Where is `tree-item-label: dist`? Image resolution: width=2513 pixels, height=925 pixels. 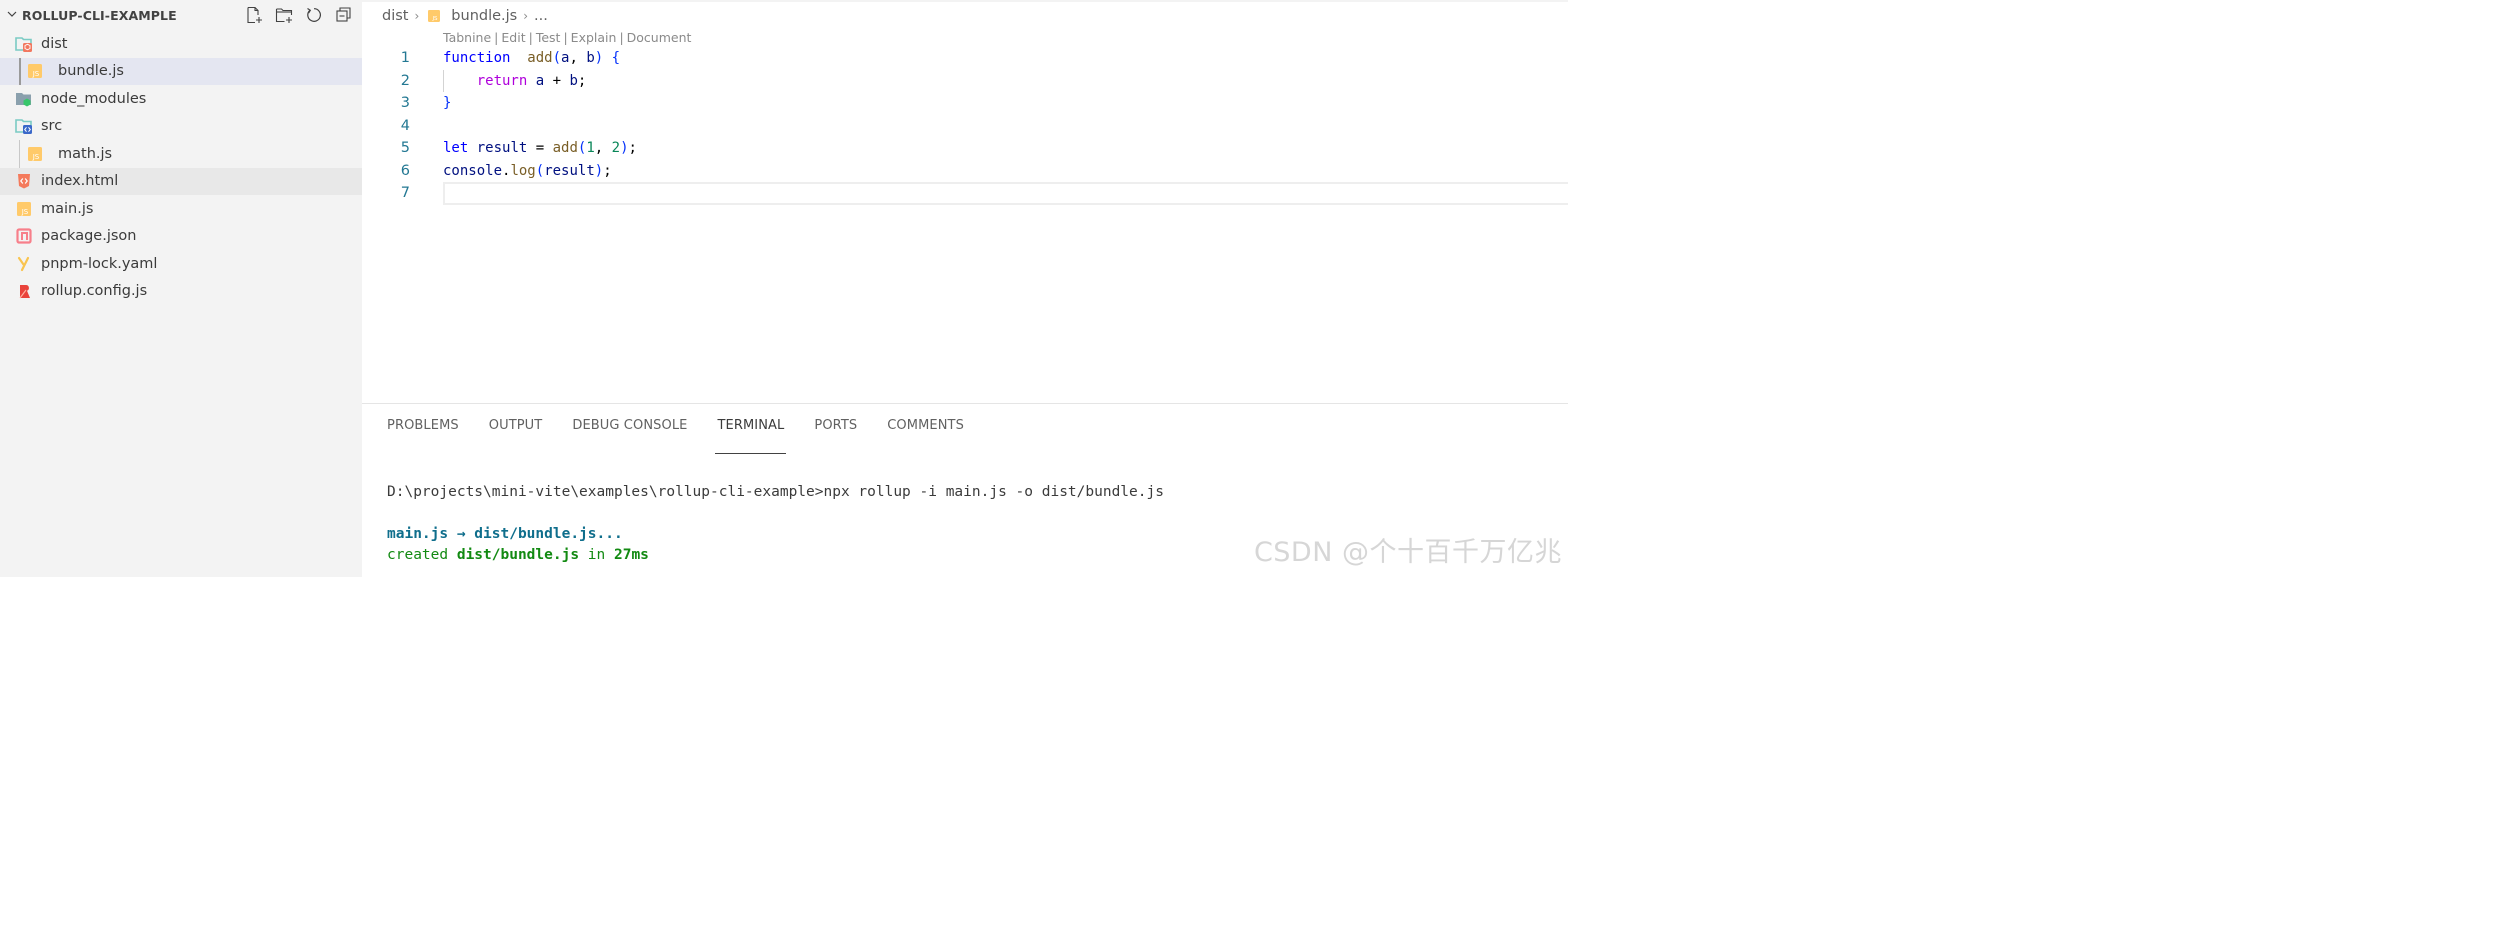
tree-item-label: dist is located at coordinates (54, 43).